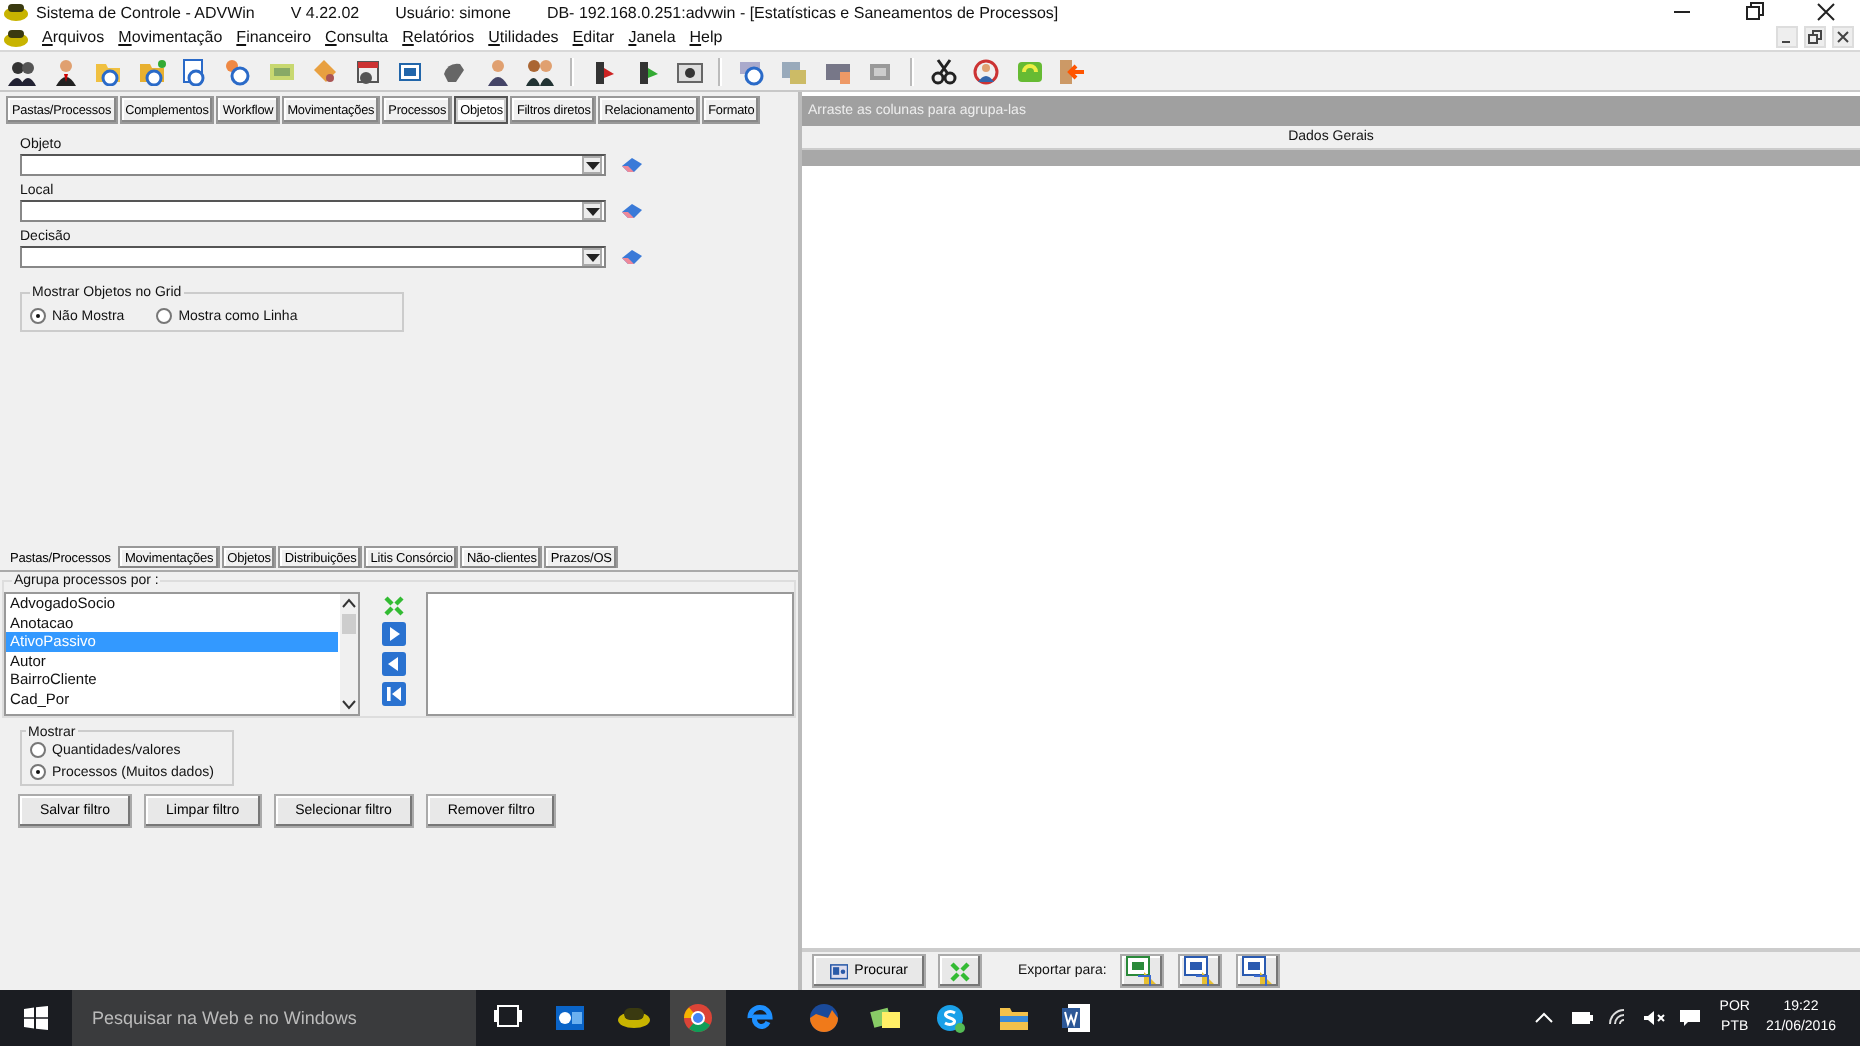 The height and width of the screenshot is (1046, 1860). I want to click on close-icon, so click(1826, 12).